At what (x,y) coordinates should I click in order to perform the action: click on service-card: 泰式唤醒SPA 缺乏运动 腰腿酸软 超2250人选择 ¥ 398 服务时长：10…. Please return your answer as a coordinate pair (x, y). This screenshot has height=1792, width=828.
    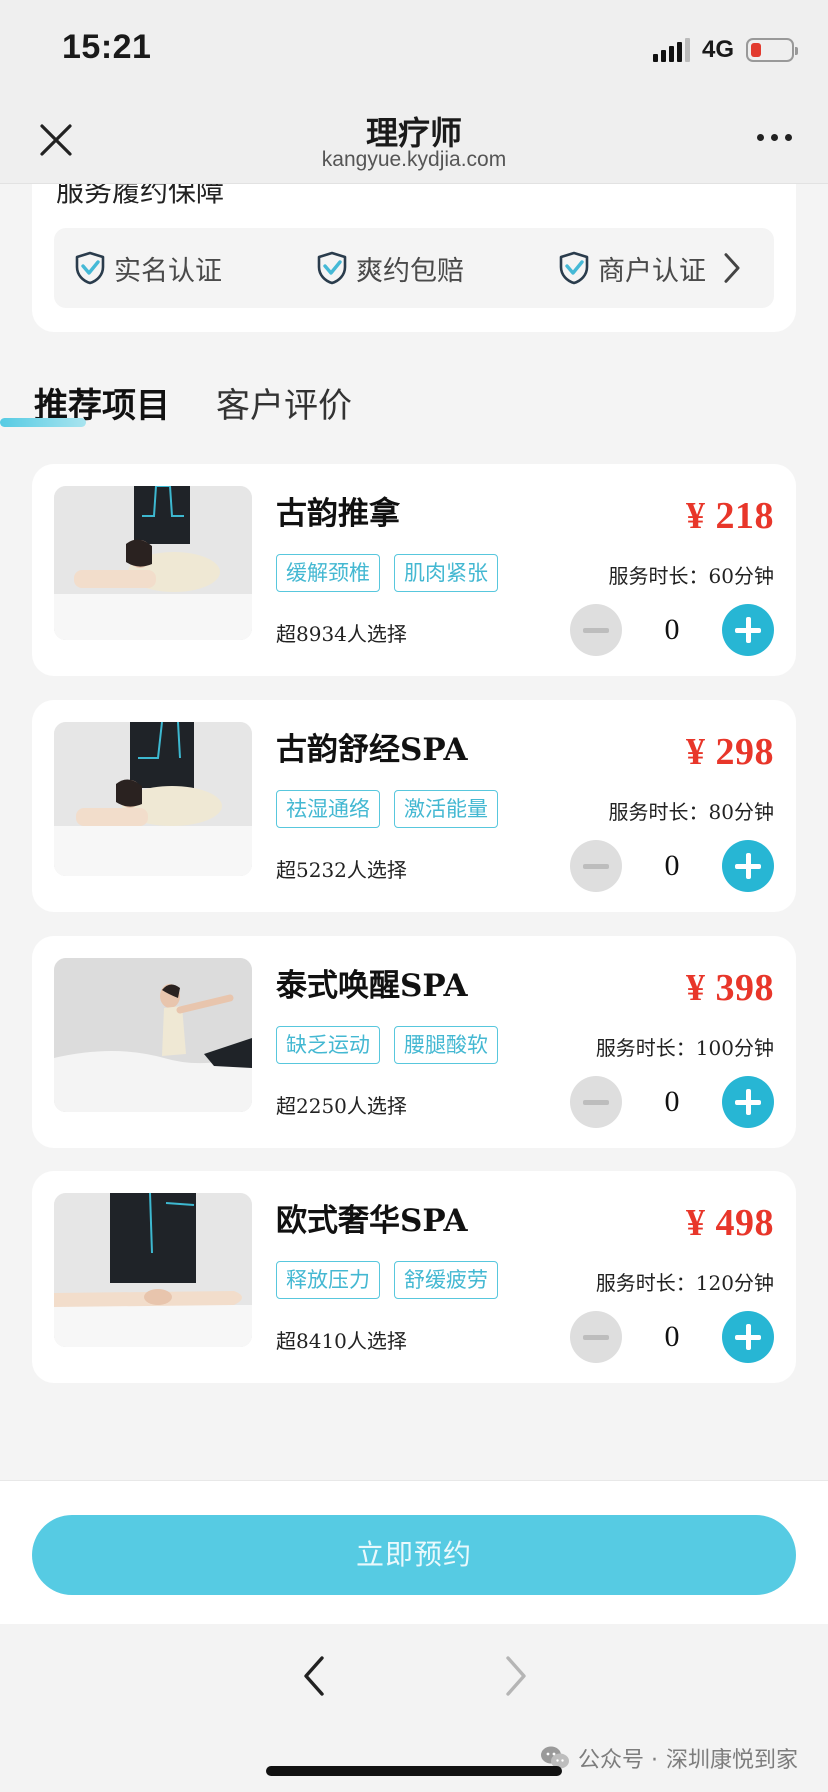
    Looking at the image, I should click on (414, 1042).